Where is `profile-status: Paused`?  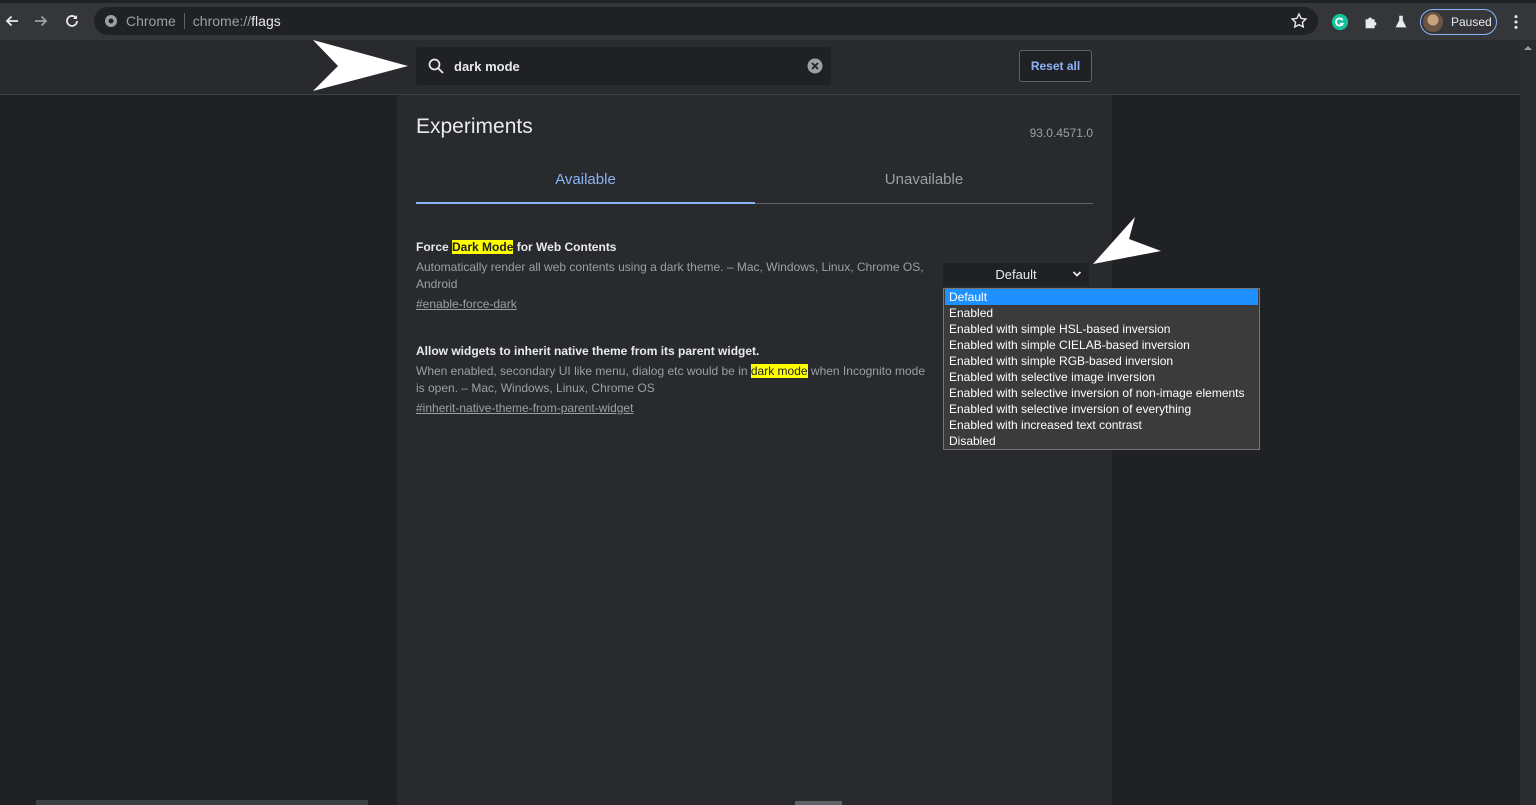 profile-status: Paused is located at coordinates (1471, 22).